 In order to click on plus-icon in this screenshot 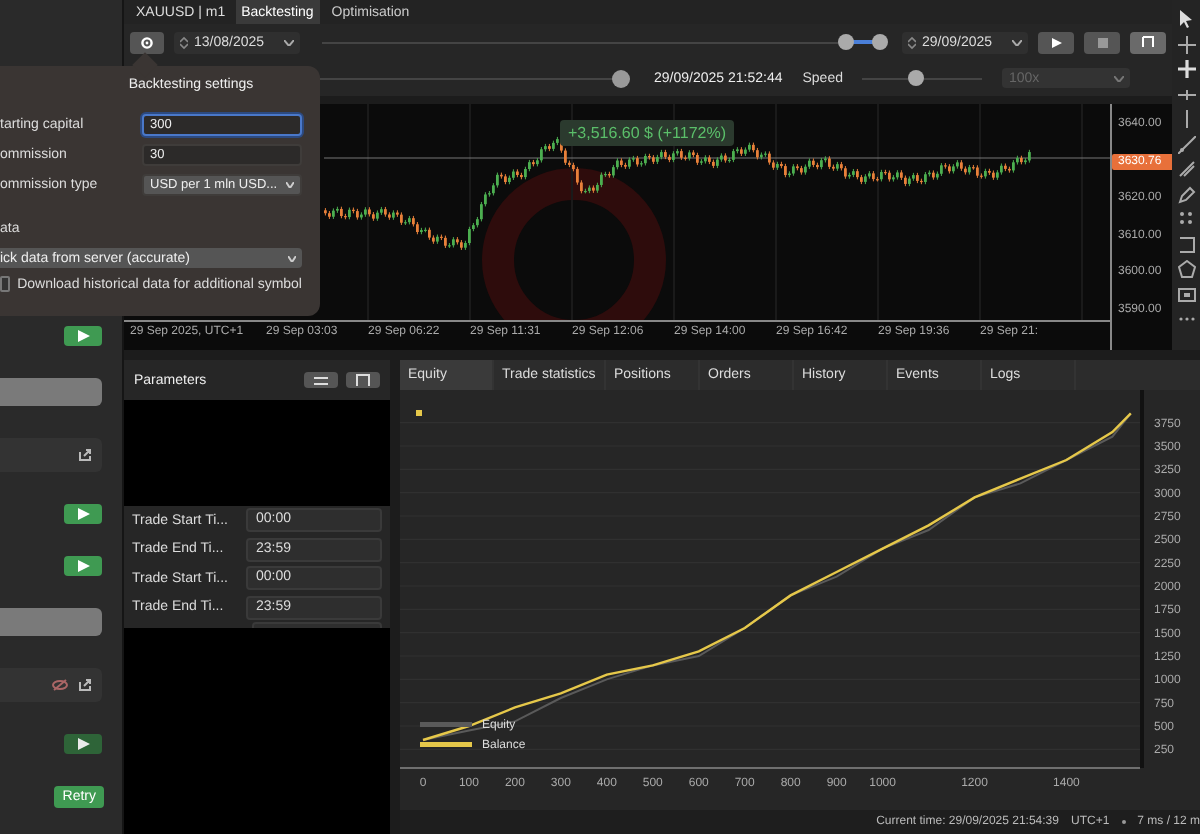, I will do `click(1186, 69)`.